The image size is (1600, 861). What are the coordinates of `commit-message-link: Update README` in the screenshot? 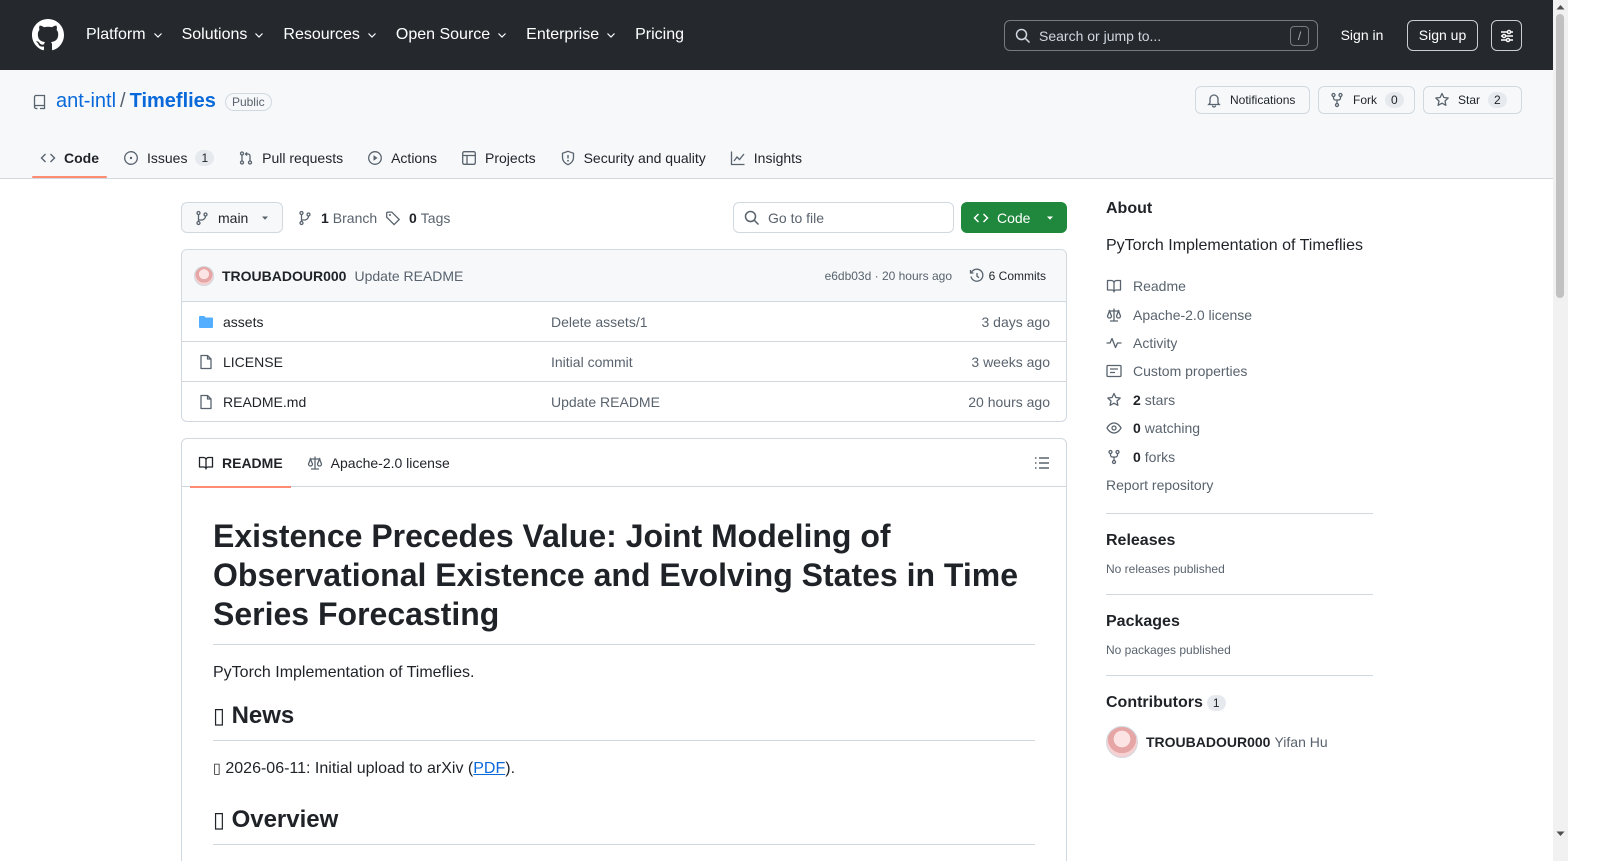 It's located at (408, 276).